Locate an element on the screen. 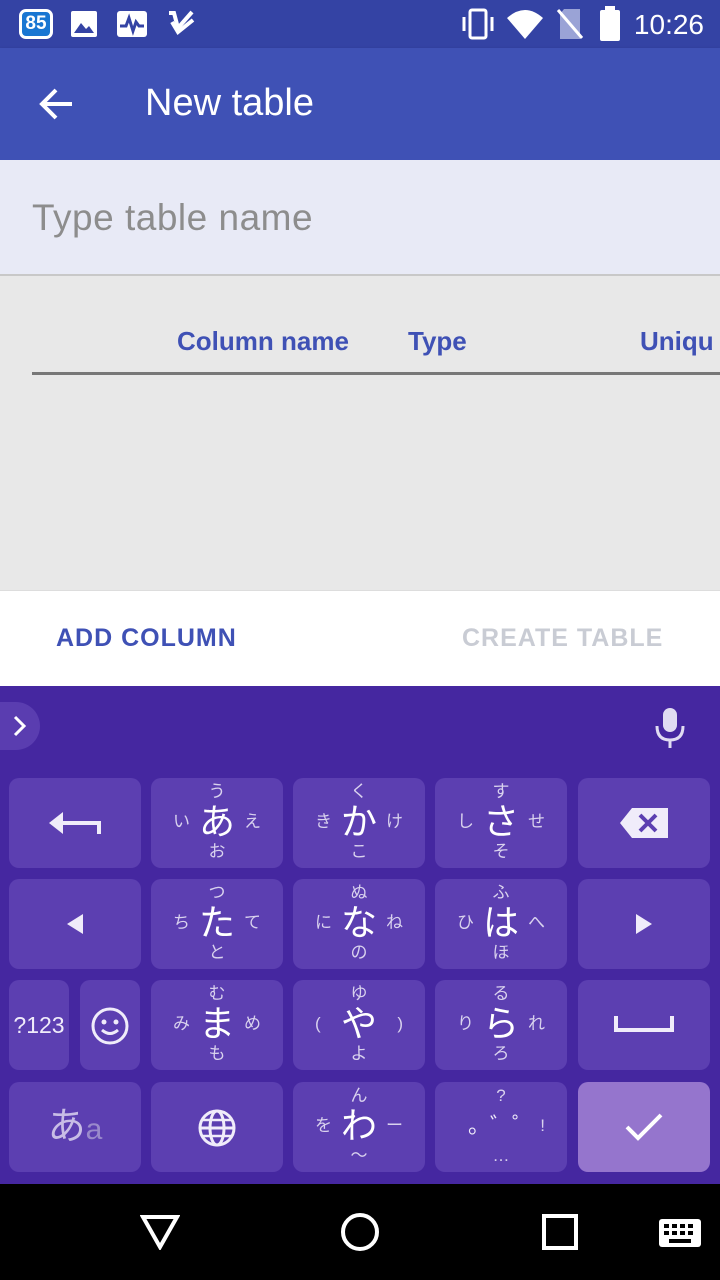  key-main-label: あ is located at coordinates (216, 821).